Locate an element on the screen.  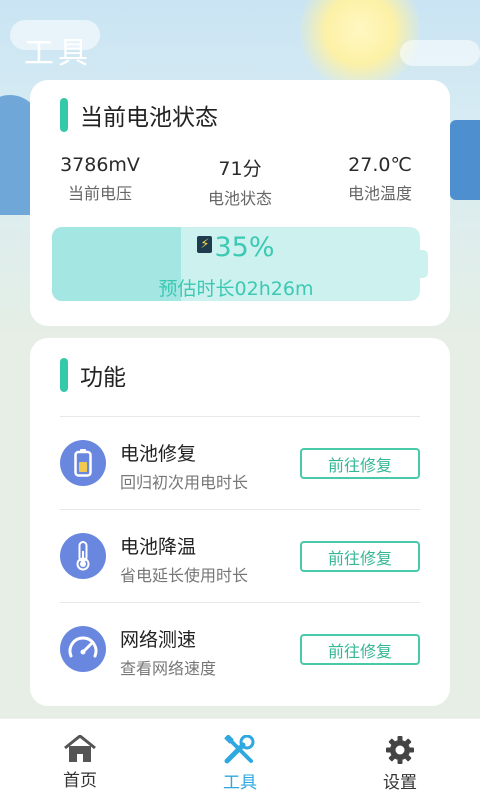
cloud-decoration is located at coordinates (440, 53).